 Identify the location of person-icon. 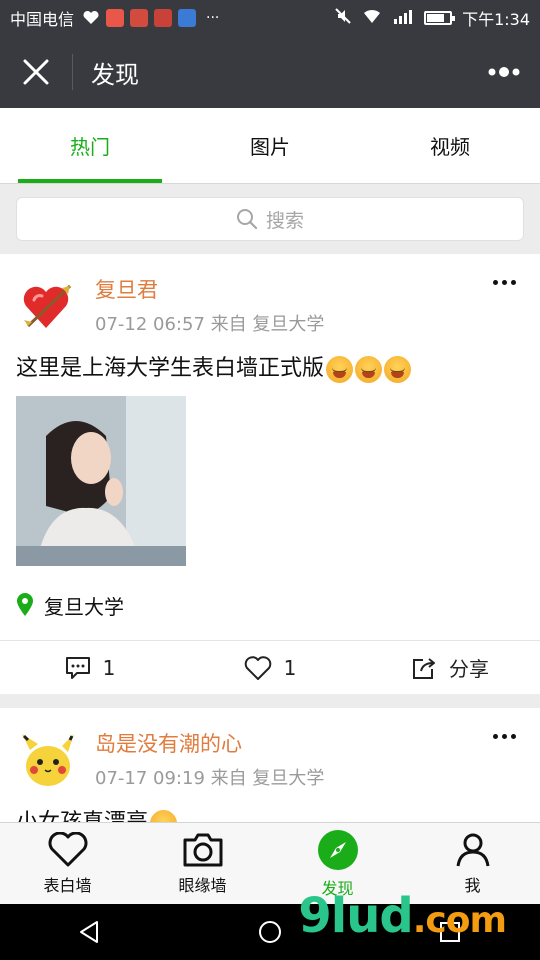
(472, 849).